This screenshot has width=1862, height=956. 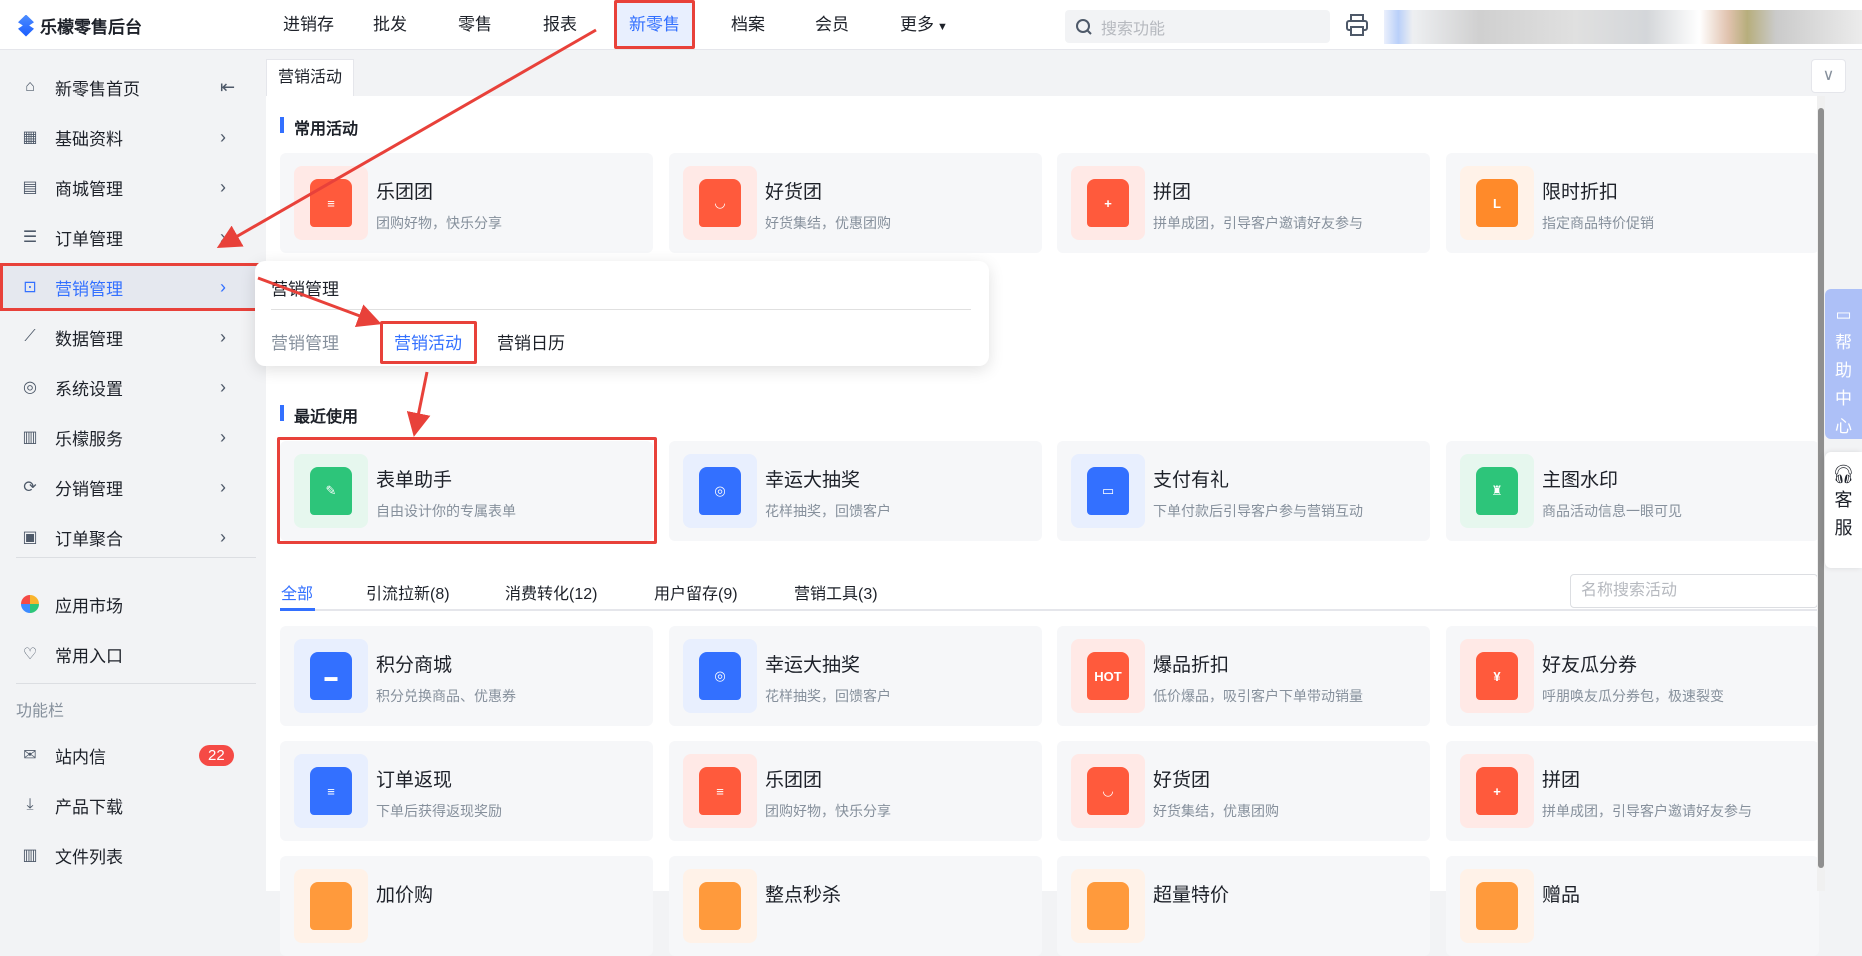 I want to click on sidebar-item: ✉ 站内信 22, so click(x=132, y=755).